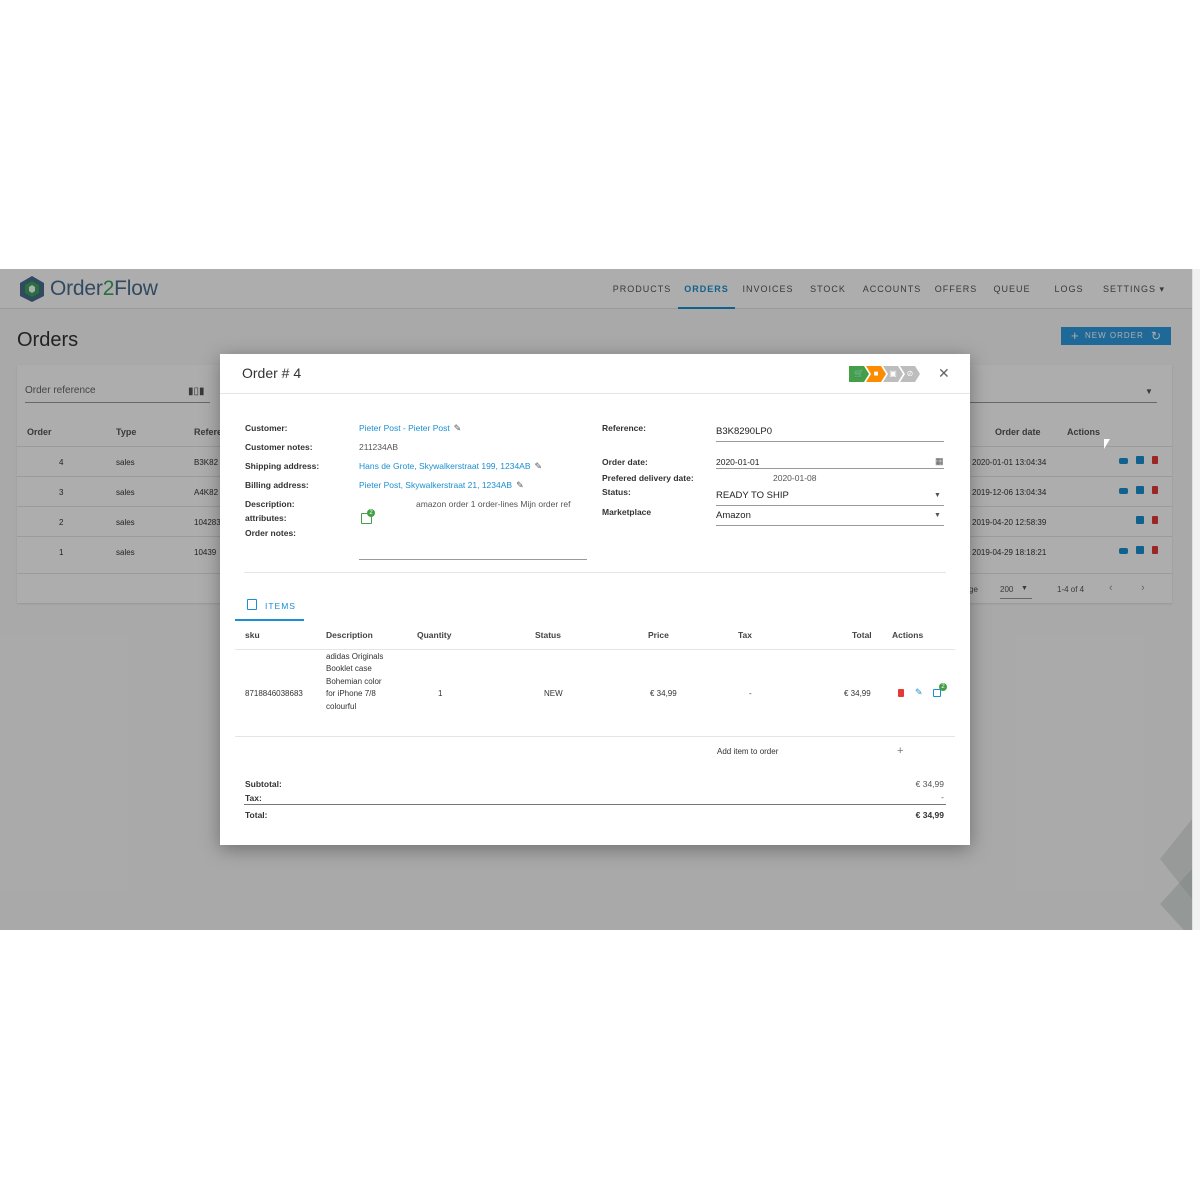 Image resolution: width=1200 pixels, height=1200 pixels. I want to click on total-label: Total:, so click(256, 815).